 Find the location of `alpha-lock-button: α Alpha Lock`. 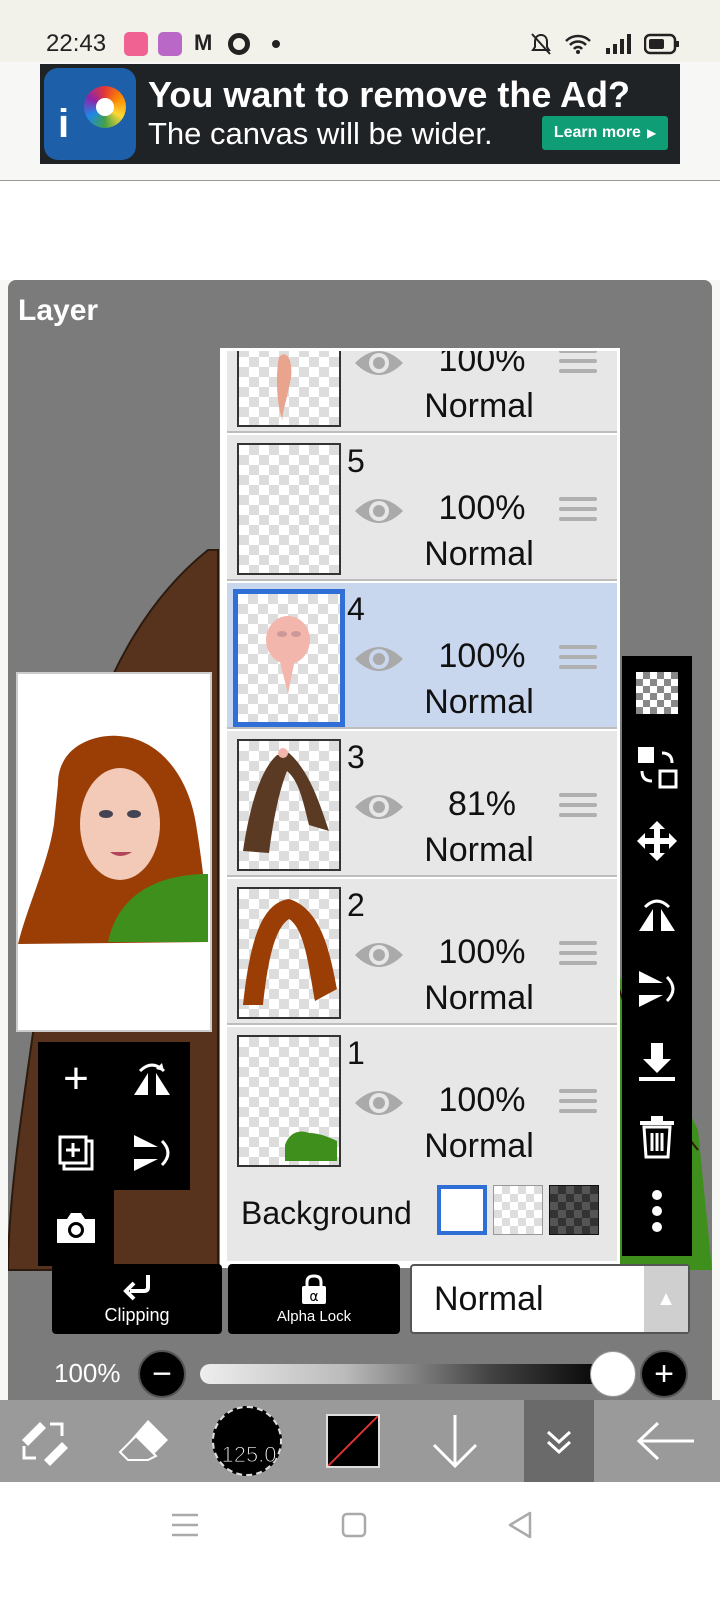

alpha-lock-button: α Alpha Lock is located at coordinates (314, 1299).